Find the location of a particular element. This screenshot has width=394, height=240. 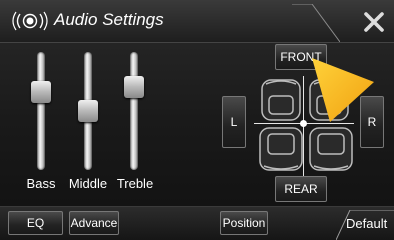

bass-slider-track is located at coordinates (41, 111).